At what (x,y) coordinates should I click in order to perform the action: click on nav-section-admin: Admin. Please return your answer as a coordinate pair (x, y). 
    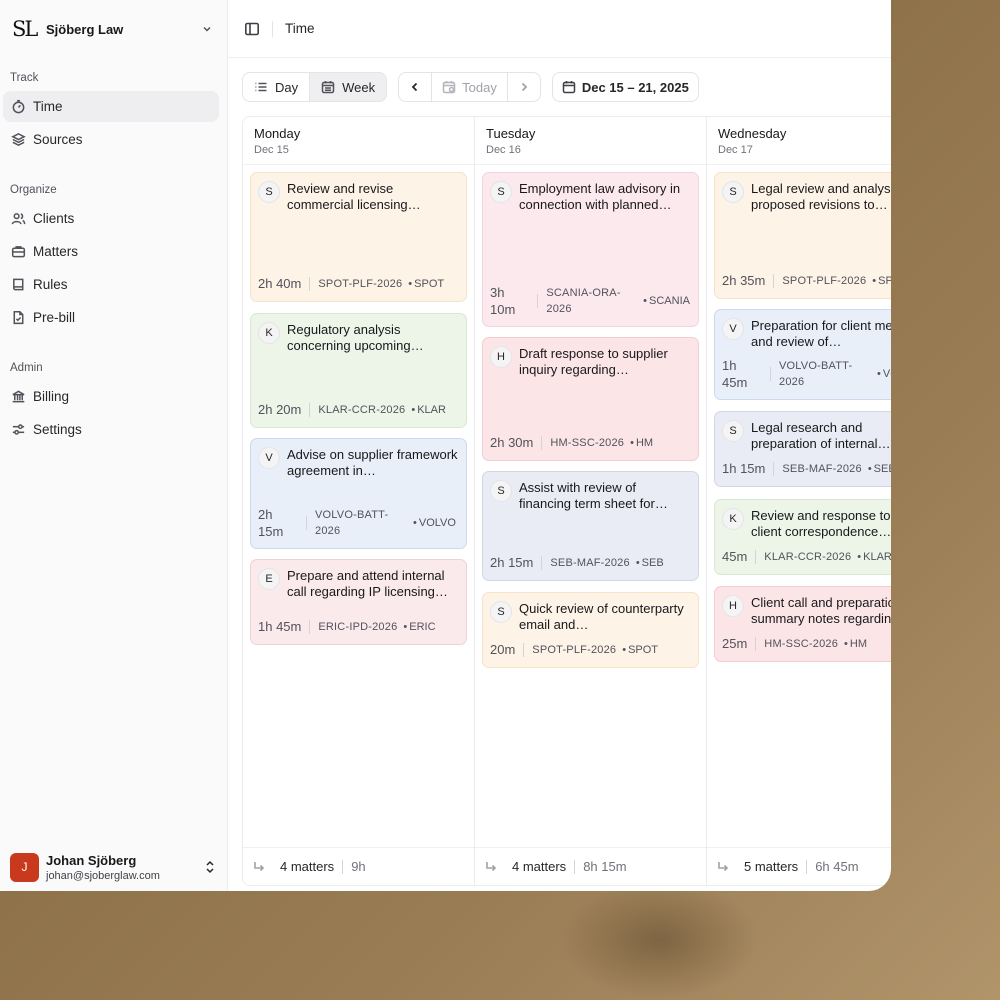
    Looking at the image, I should click on (26, 368).